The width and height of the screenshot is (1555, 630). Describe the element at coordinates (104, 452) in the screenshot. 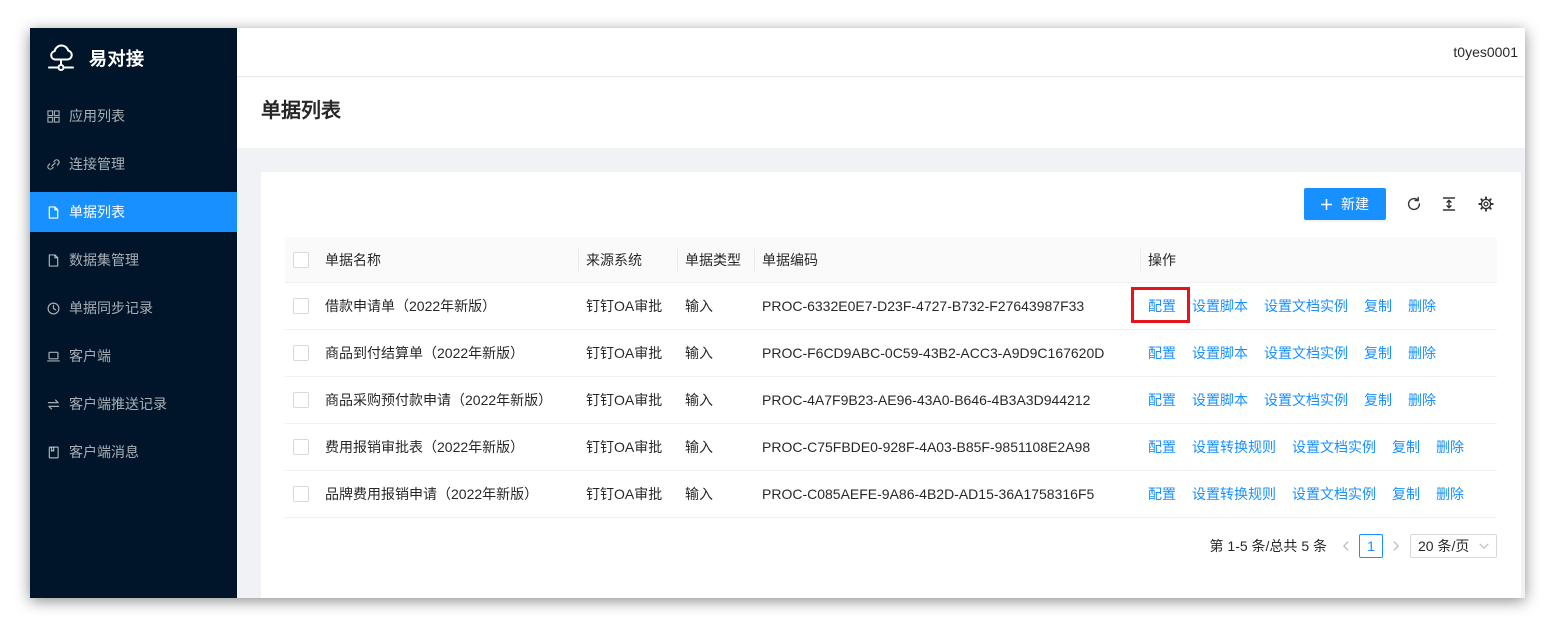

I see `sidebar-item-label: 客户端消息` at that location.